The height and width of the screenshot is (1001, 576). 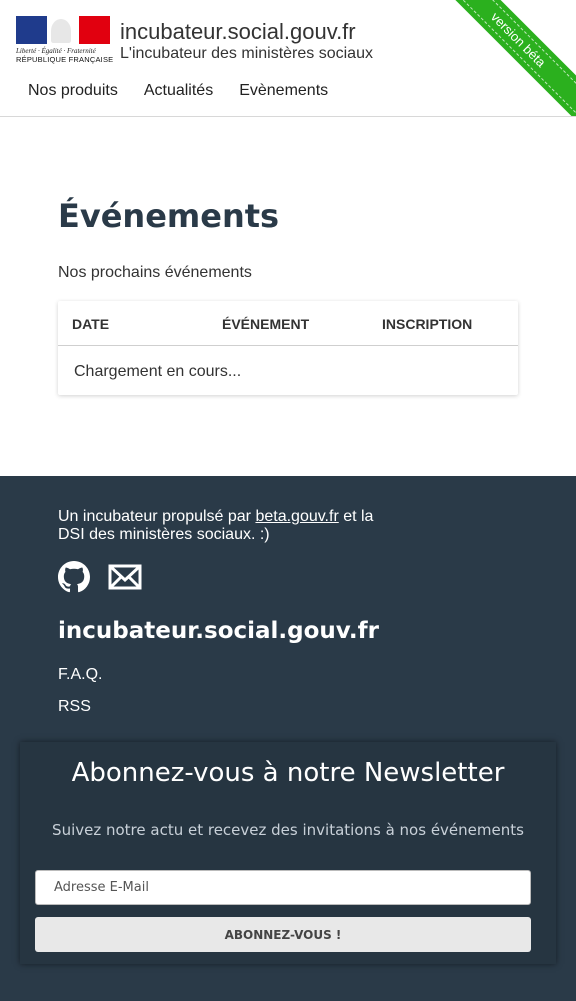 I want to click on column-header-registration: INSCRIPTION, so click(x=427, y=324).